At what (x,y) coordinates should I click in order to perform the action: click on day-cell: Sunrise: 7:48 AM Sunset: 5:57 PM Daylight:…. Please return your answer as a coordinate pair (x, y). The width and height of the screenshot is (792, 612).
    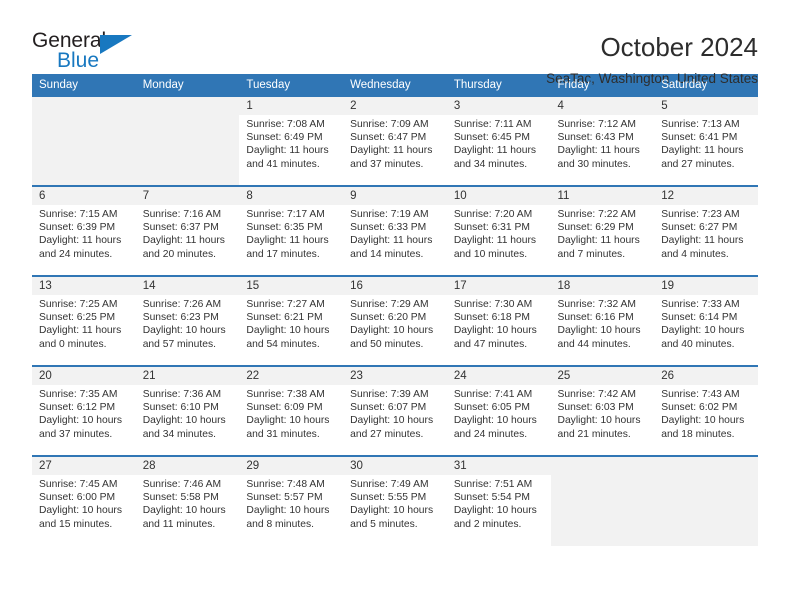
    Looking at the image, I should click on (291, 510).